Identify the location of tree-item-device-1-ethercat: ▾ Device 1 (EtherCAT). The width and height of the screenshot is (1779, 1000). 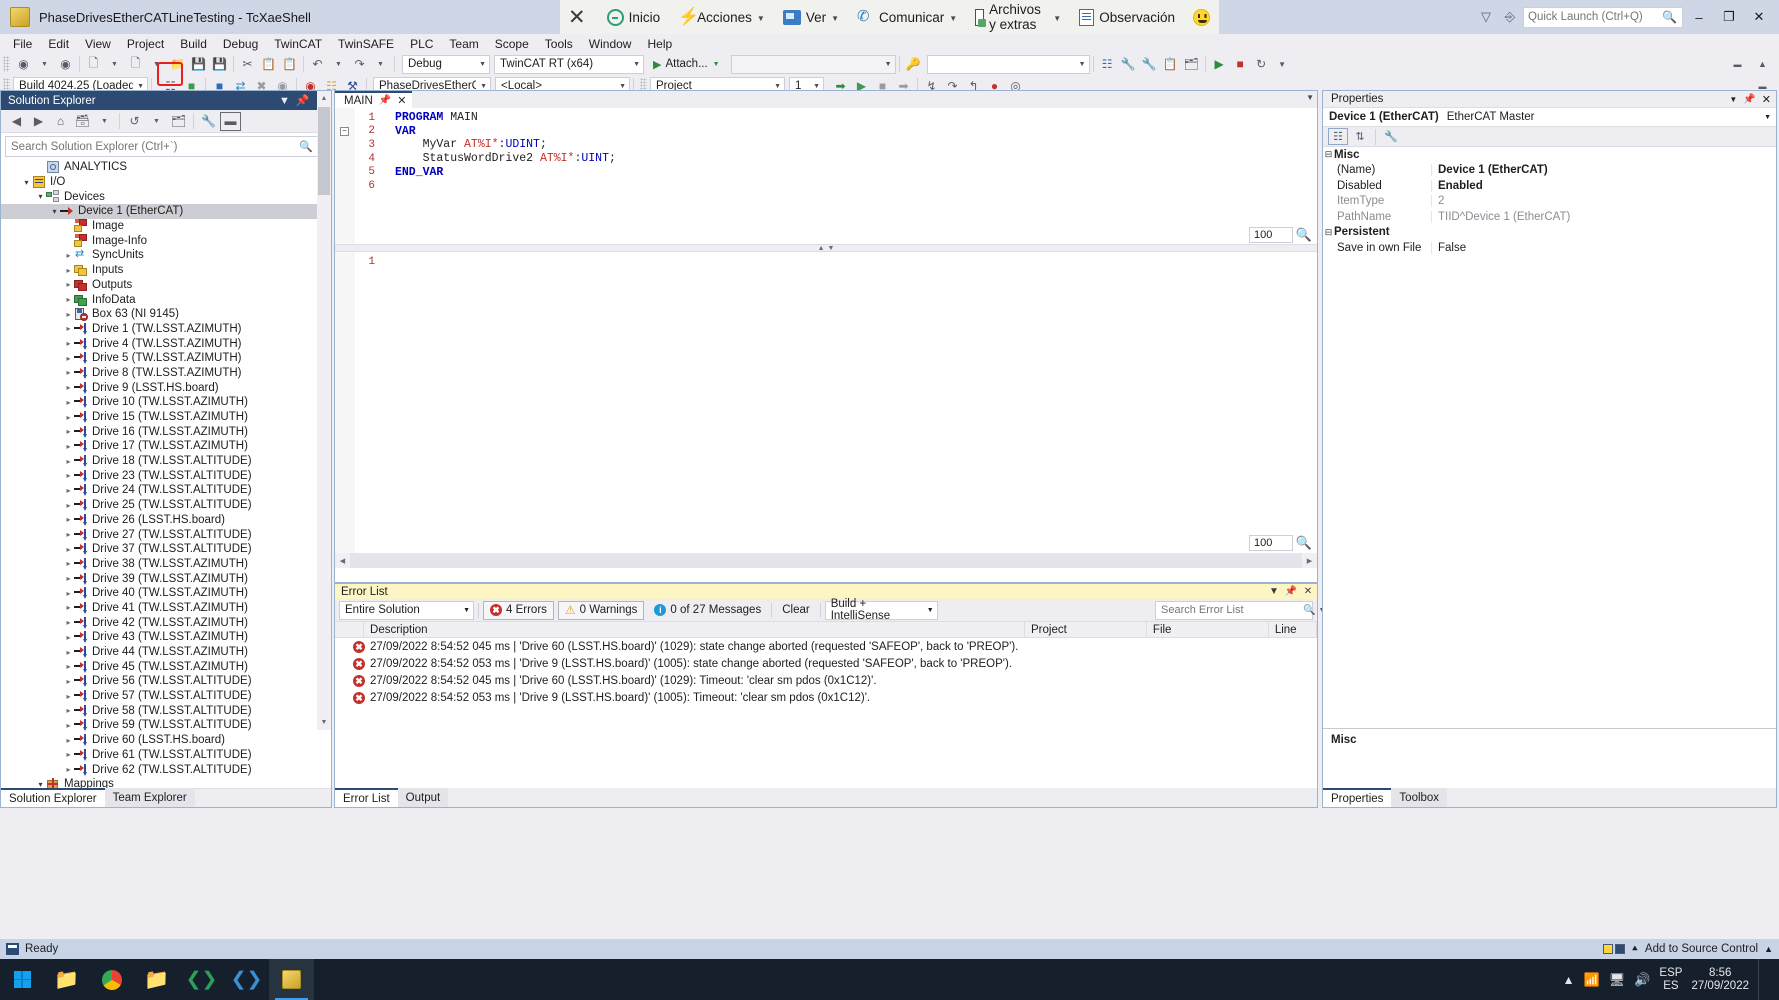
(166, 211).